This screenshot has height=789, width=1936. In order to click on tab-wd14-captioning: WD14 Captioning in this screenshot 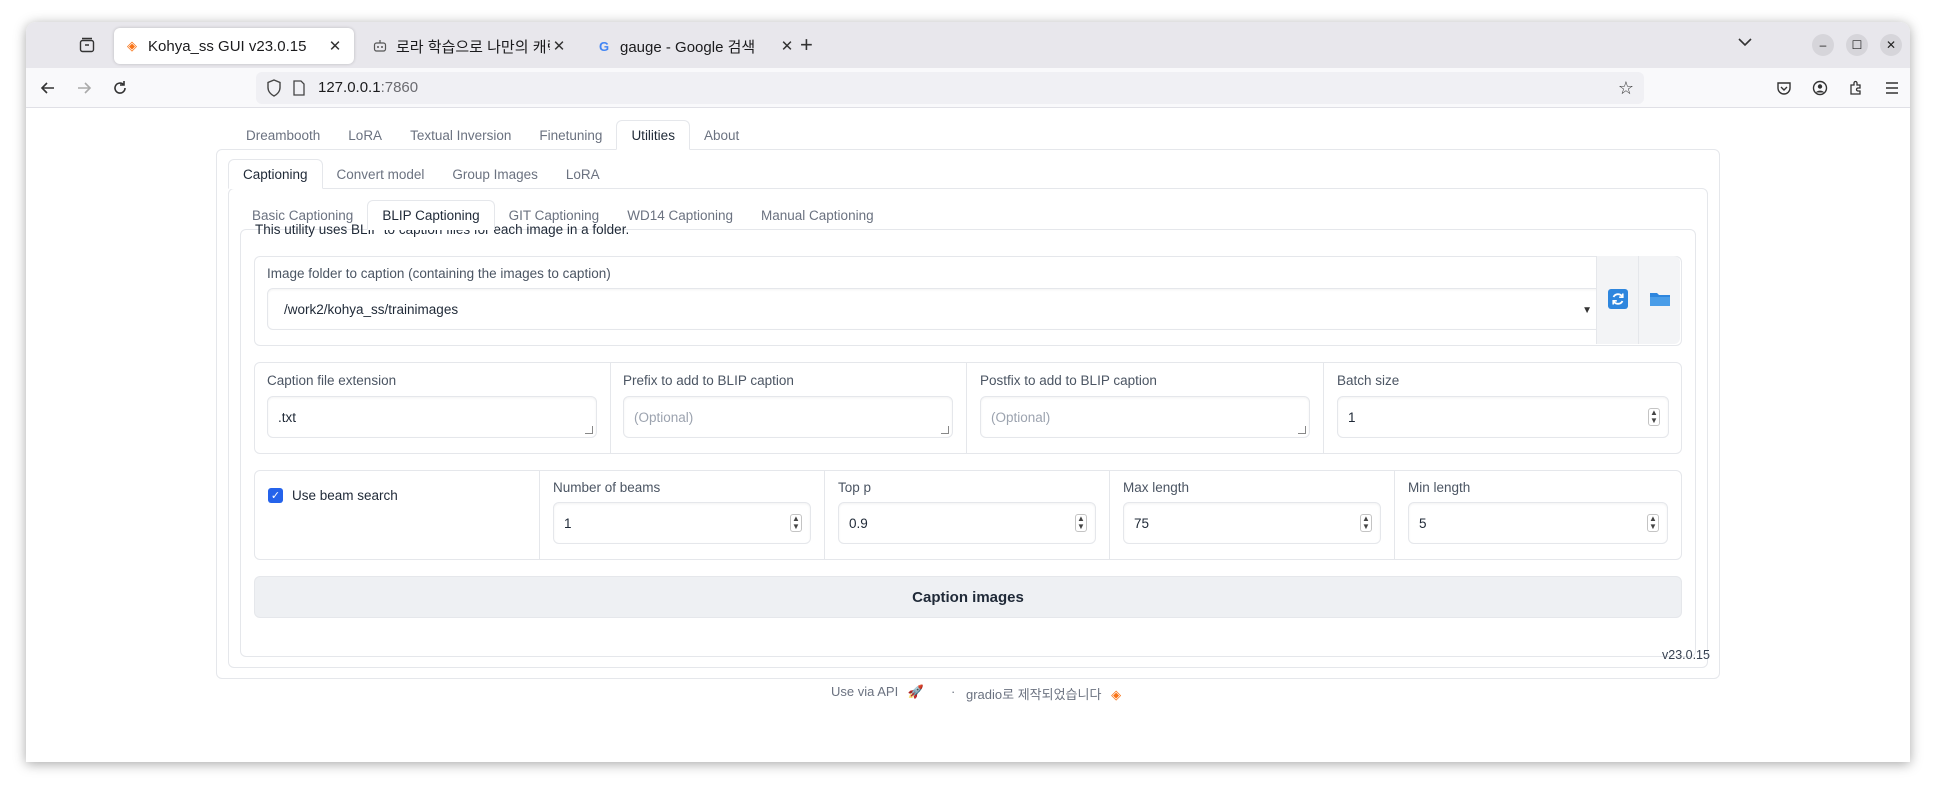, I will do `click(680, 215)`.